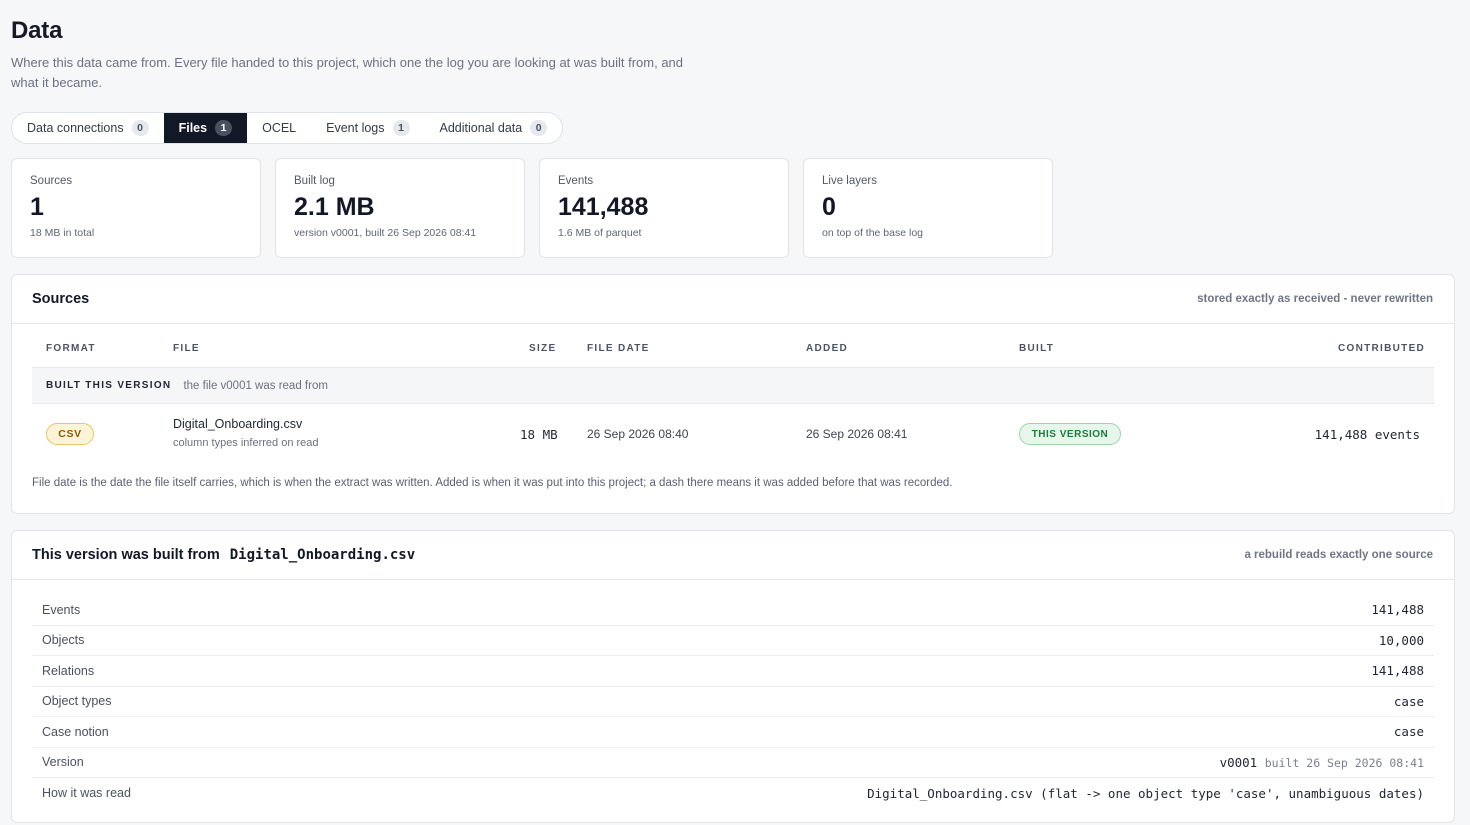 This screenshot has width=1470, height=825. Describe the element at coordinates (136, 208) in the screenshot. I see `stat-card-sources: Sources 1 18 MB in total` at that location.